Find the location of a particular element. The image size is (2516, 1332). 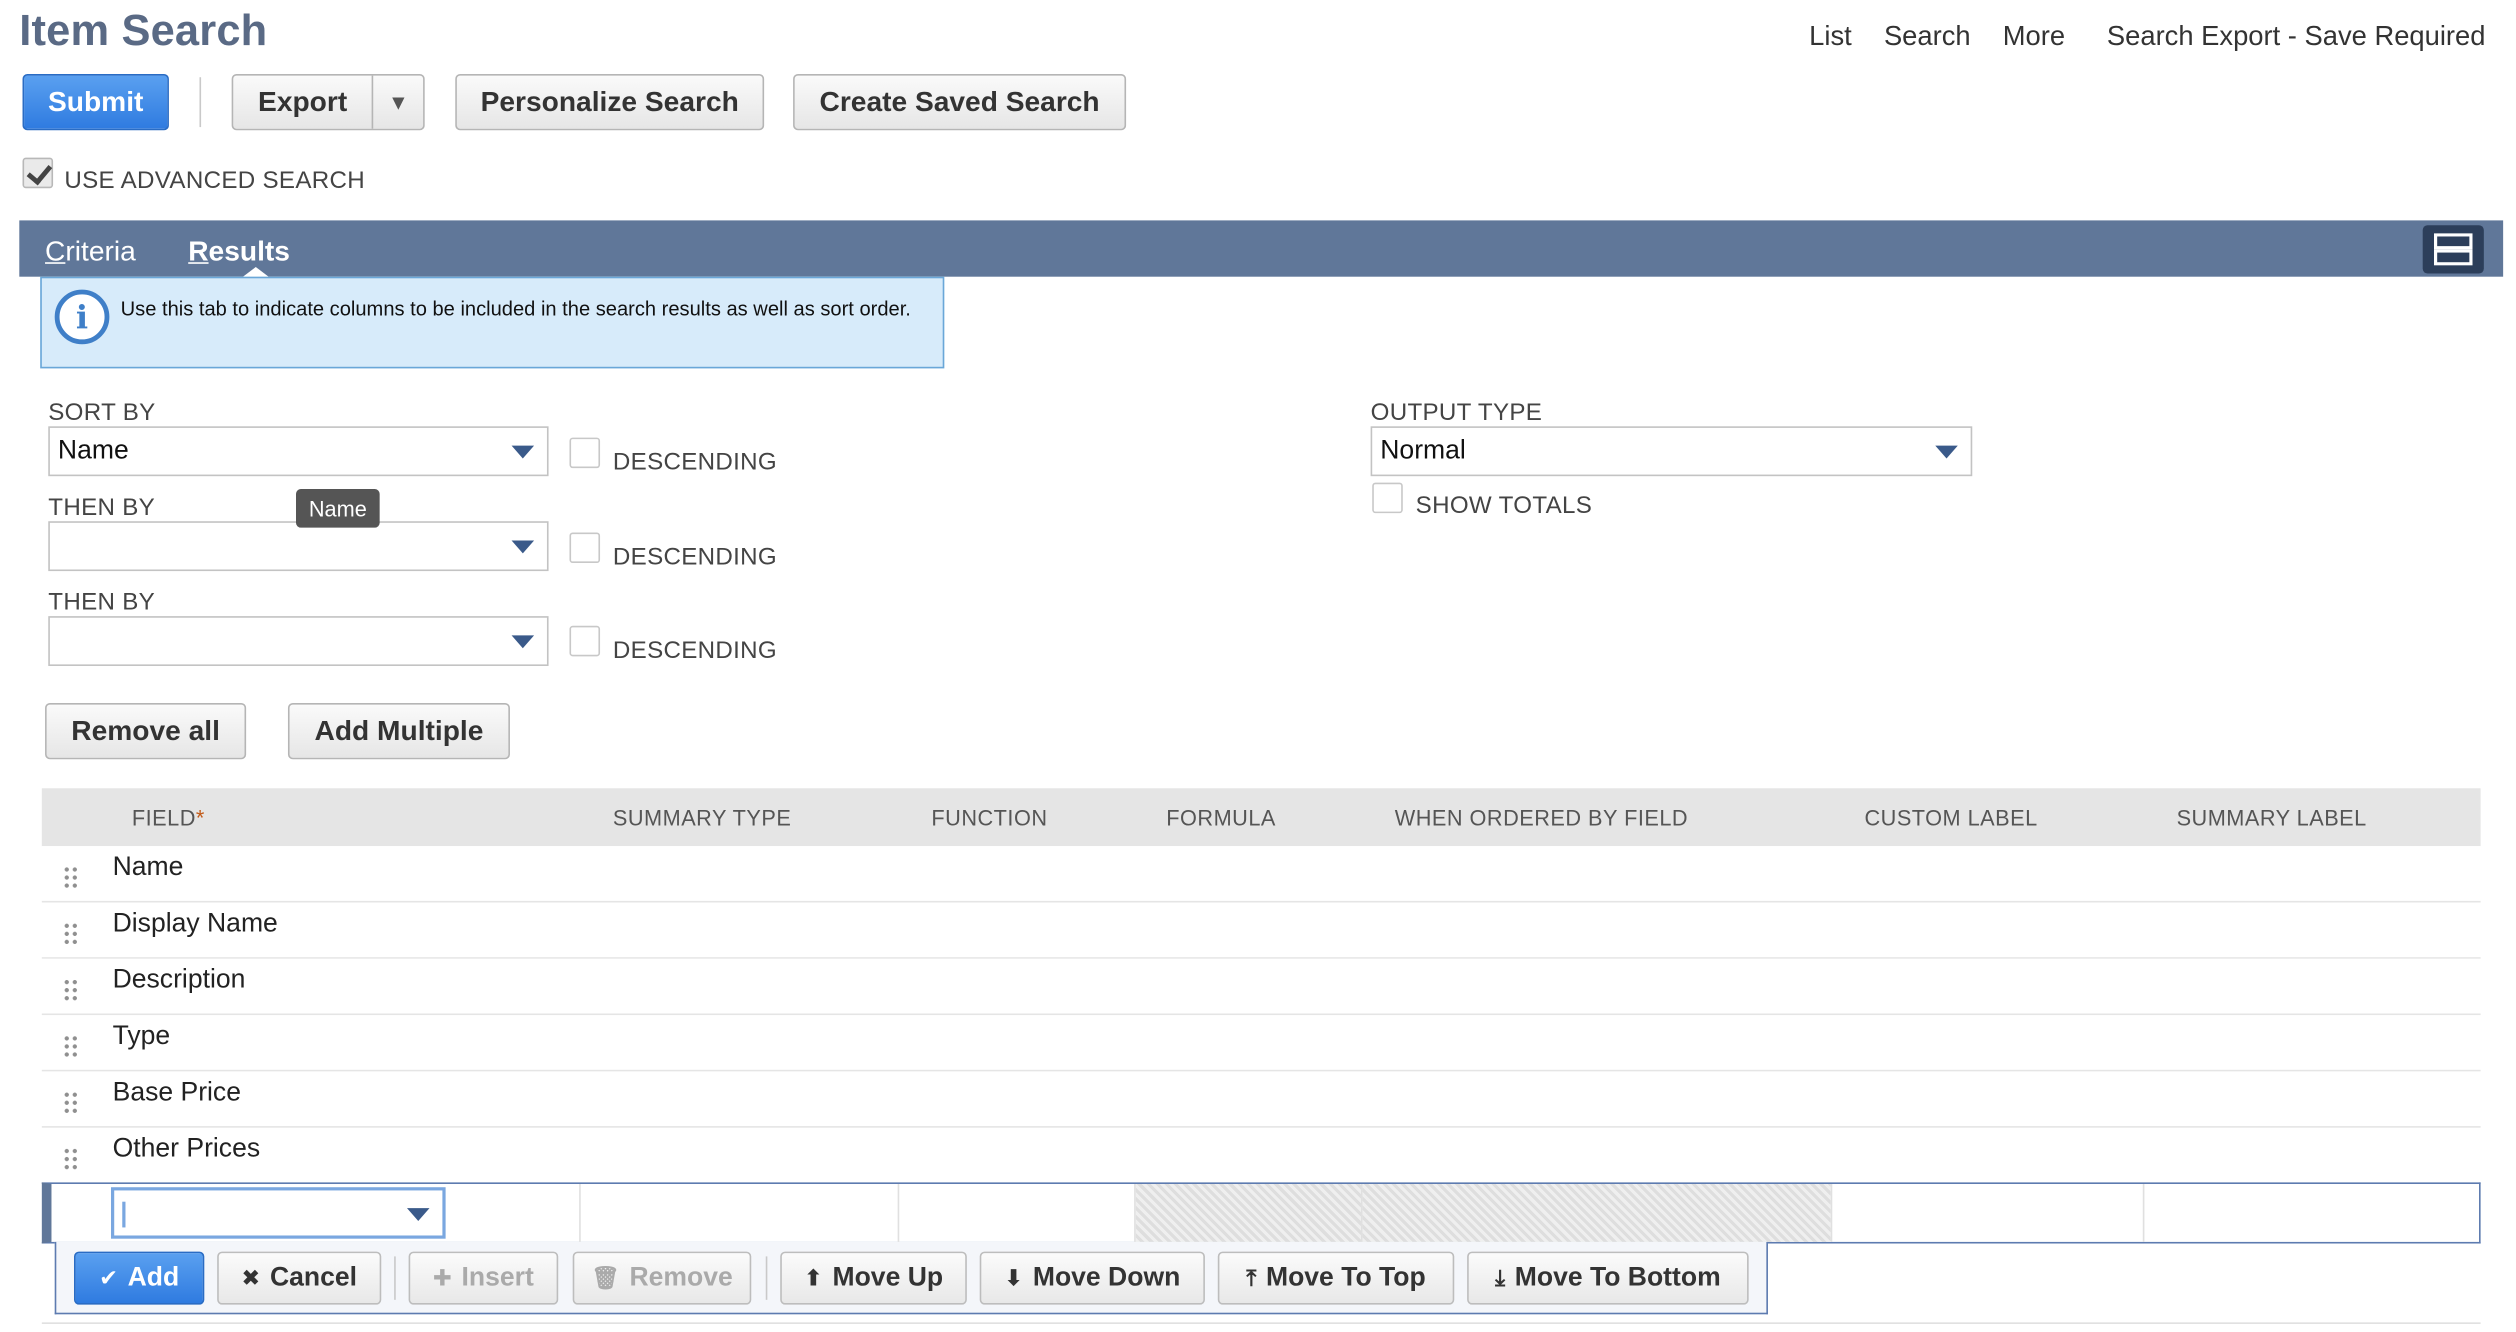

tab-criteria-label: riteria is located at coordinates (100, 251).